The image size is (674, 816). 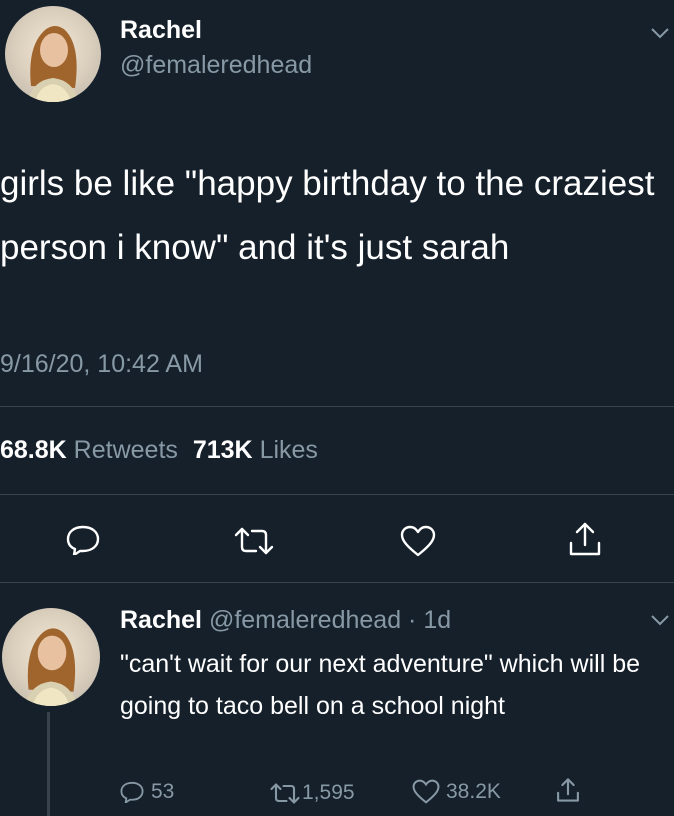 I want to click on avatar, so click(x=53, y=54).